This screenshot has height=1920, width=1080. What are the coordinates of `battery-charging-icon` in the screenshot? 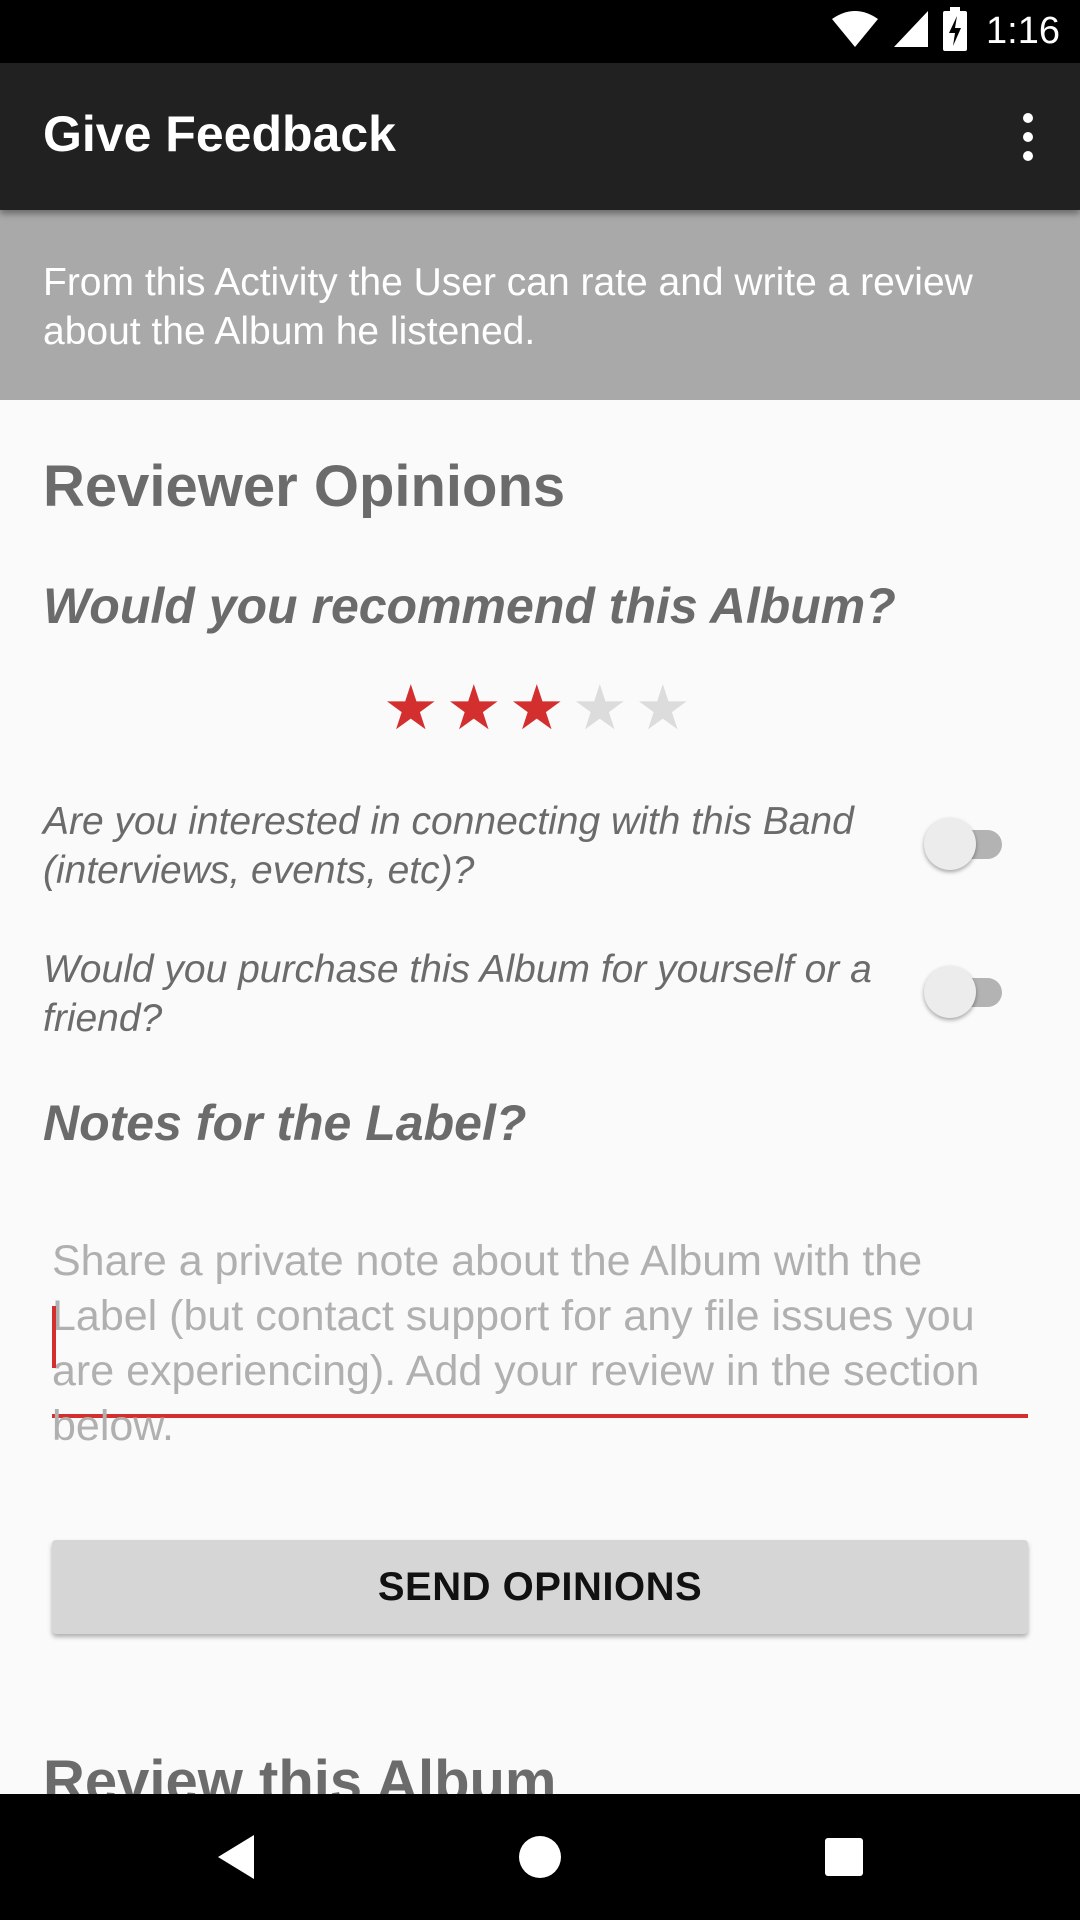 It's located at (955, 31).